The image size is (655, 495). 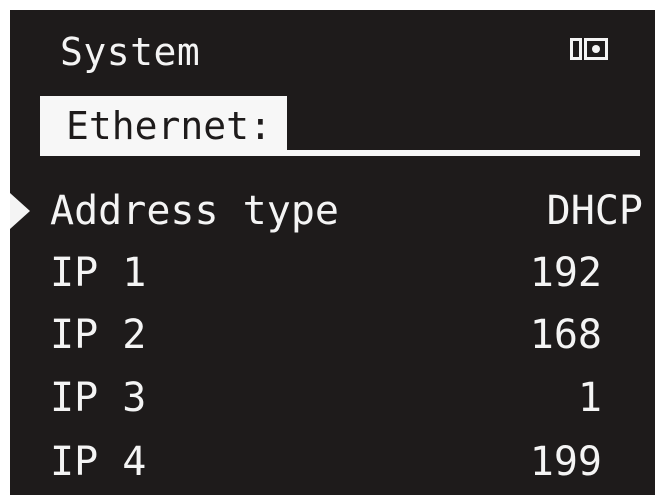 I want to click on menu-item-ip-1: IP 1 192, so click(x=332, y=273).